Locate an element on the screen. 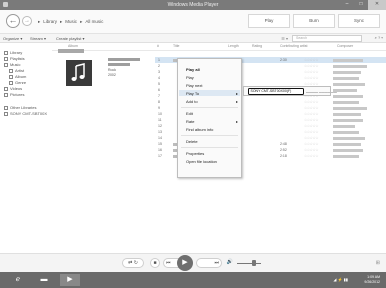  sidebar-item-other-libraries: Other Libraries is located at coordinates (20, 107).